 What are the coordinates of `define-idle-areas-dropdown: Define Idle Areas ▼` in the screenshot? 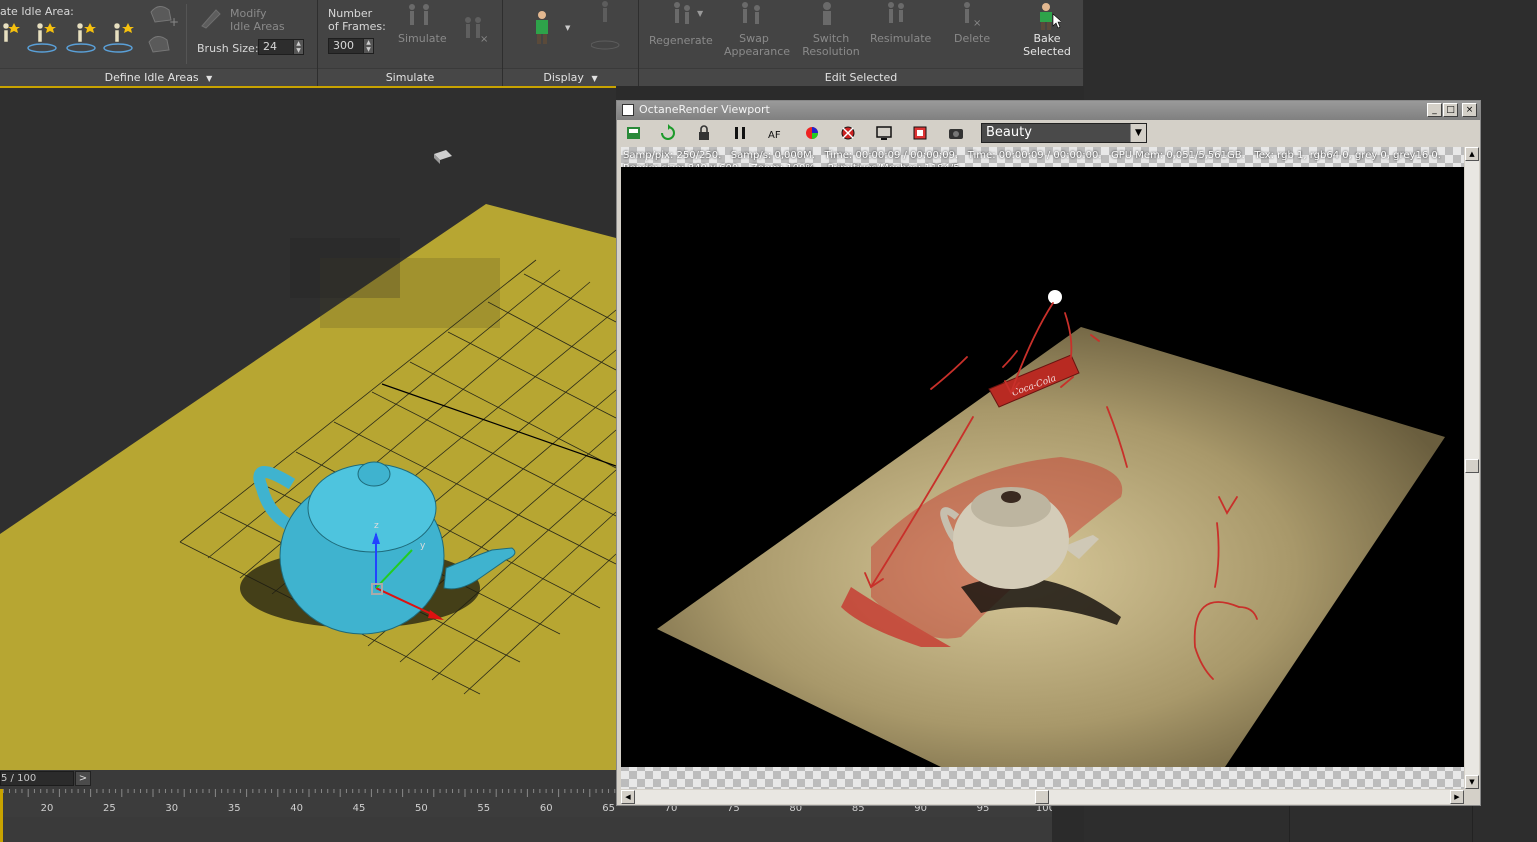 It's located at (158, 77).